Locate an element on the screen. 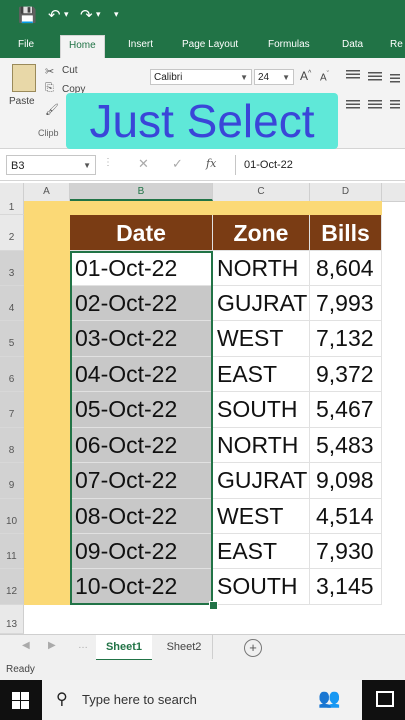 This screenshot has width=405, height=720. search-placeholder: Type here to search is located at coordinates (139, 699).